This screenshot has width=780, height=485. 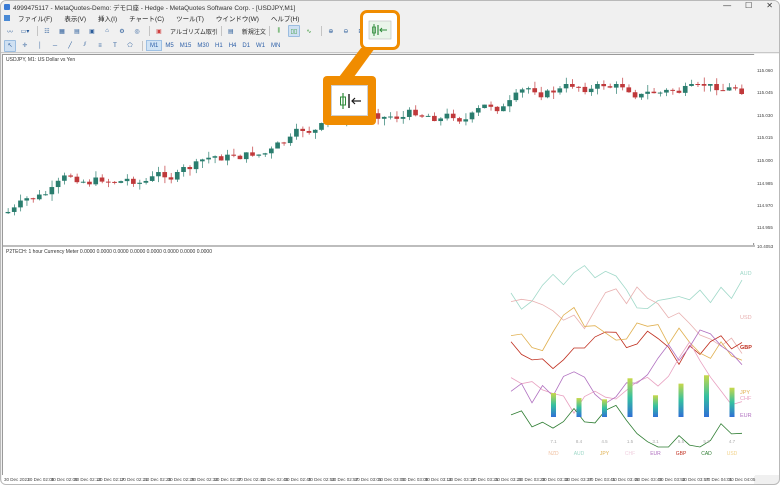 I want to click on chart-shift-callout, so click(x=349, y=100).